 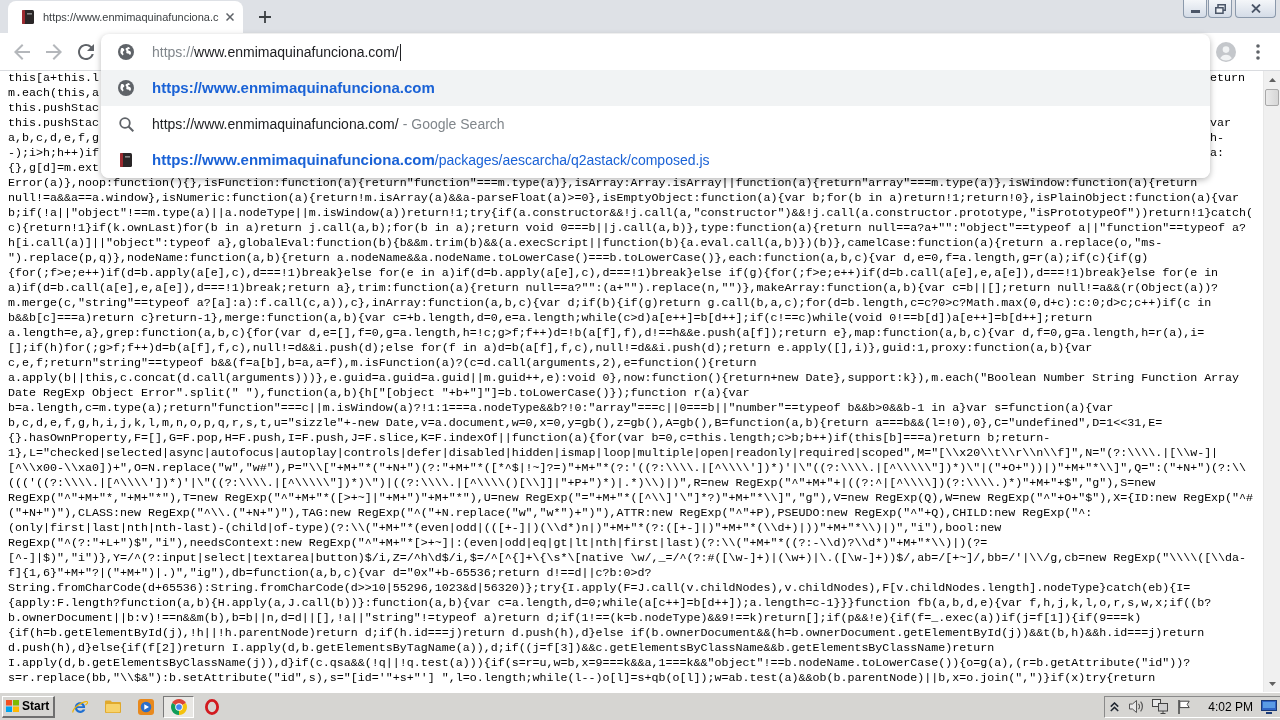 I want to click on code-line: (only|first|last|nth|nth-last)-(child|of-type)(?:\\("+M+"*(even|odd|(([+-]|)(\\d*)n|)"+M+"*(?:([+-]|)"+M+"*(\\d+)|))"+M+"*\\)|)","i"),bool:new, so click(x=505, y=528).